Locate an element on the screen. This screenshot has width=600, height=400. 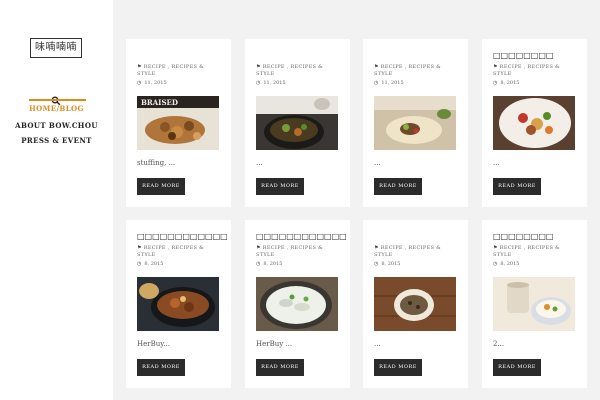
nav-about: ABOUT BOW.CHOU is located at coordinates (56, 125).